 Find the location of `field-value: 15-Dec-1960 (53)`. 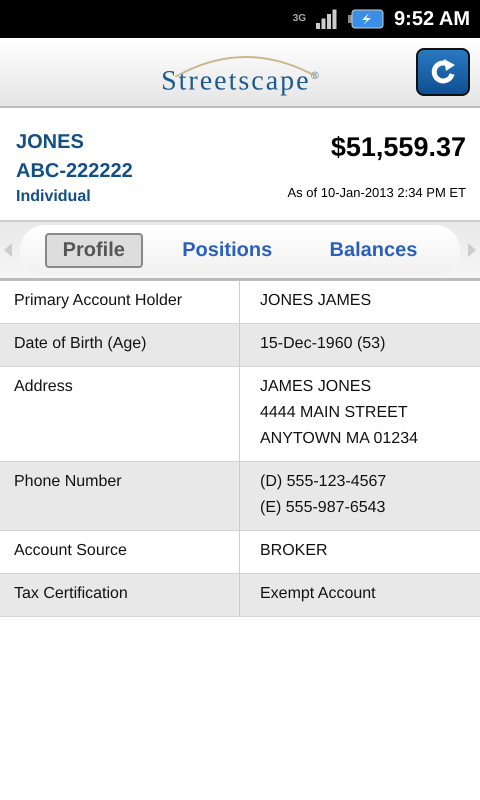

field-value: 15-Dec-1960 (53) is located at coordinates (323, 344).